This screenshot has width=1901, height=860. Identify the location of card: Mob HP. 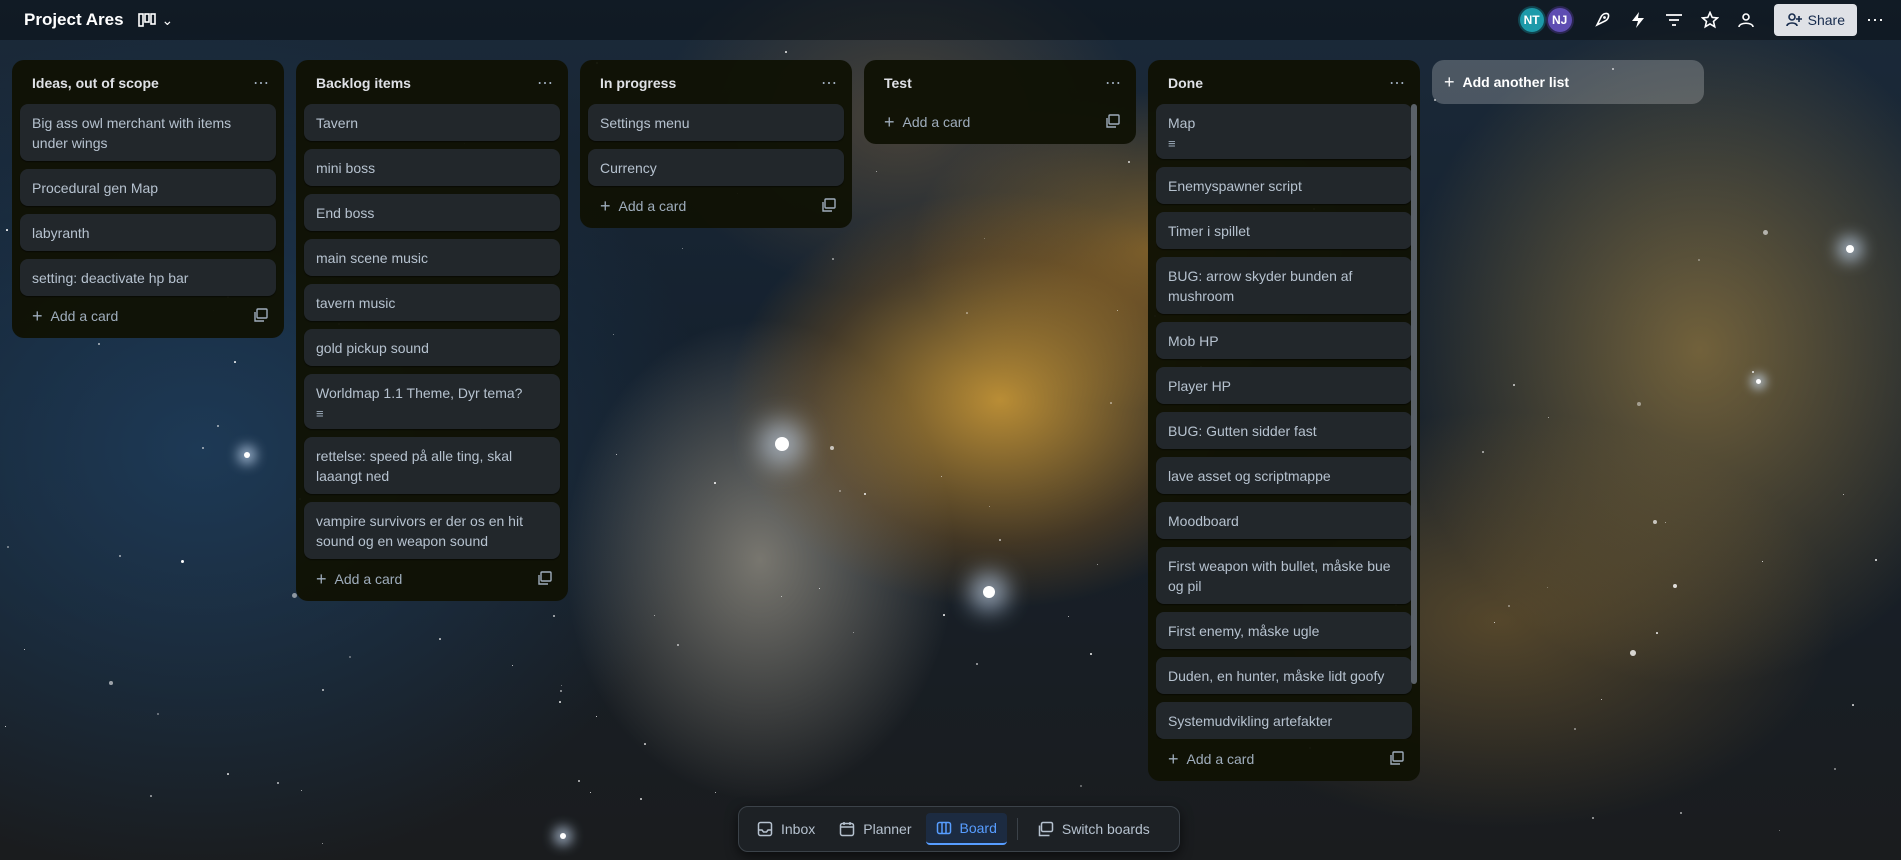
(1284, 340).